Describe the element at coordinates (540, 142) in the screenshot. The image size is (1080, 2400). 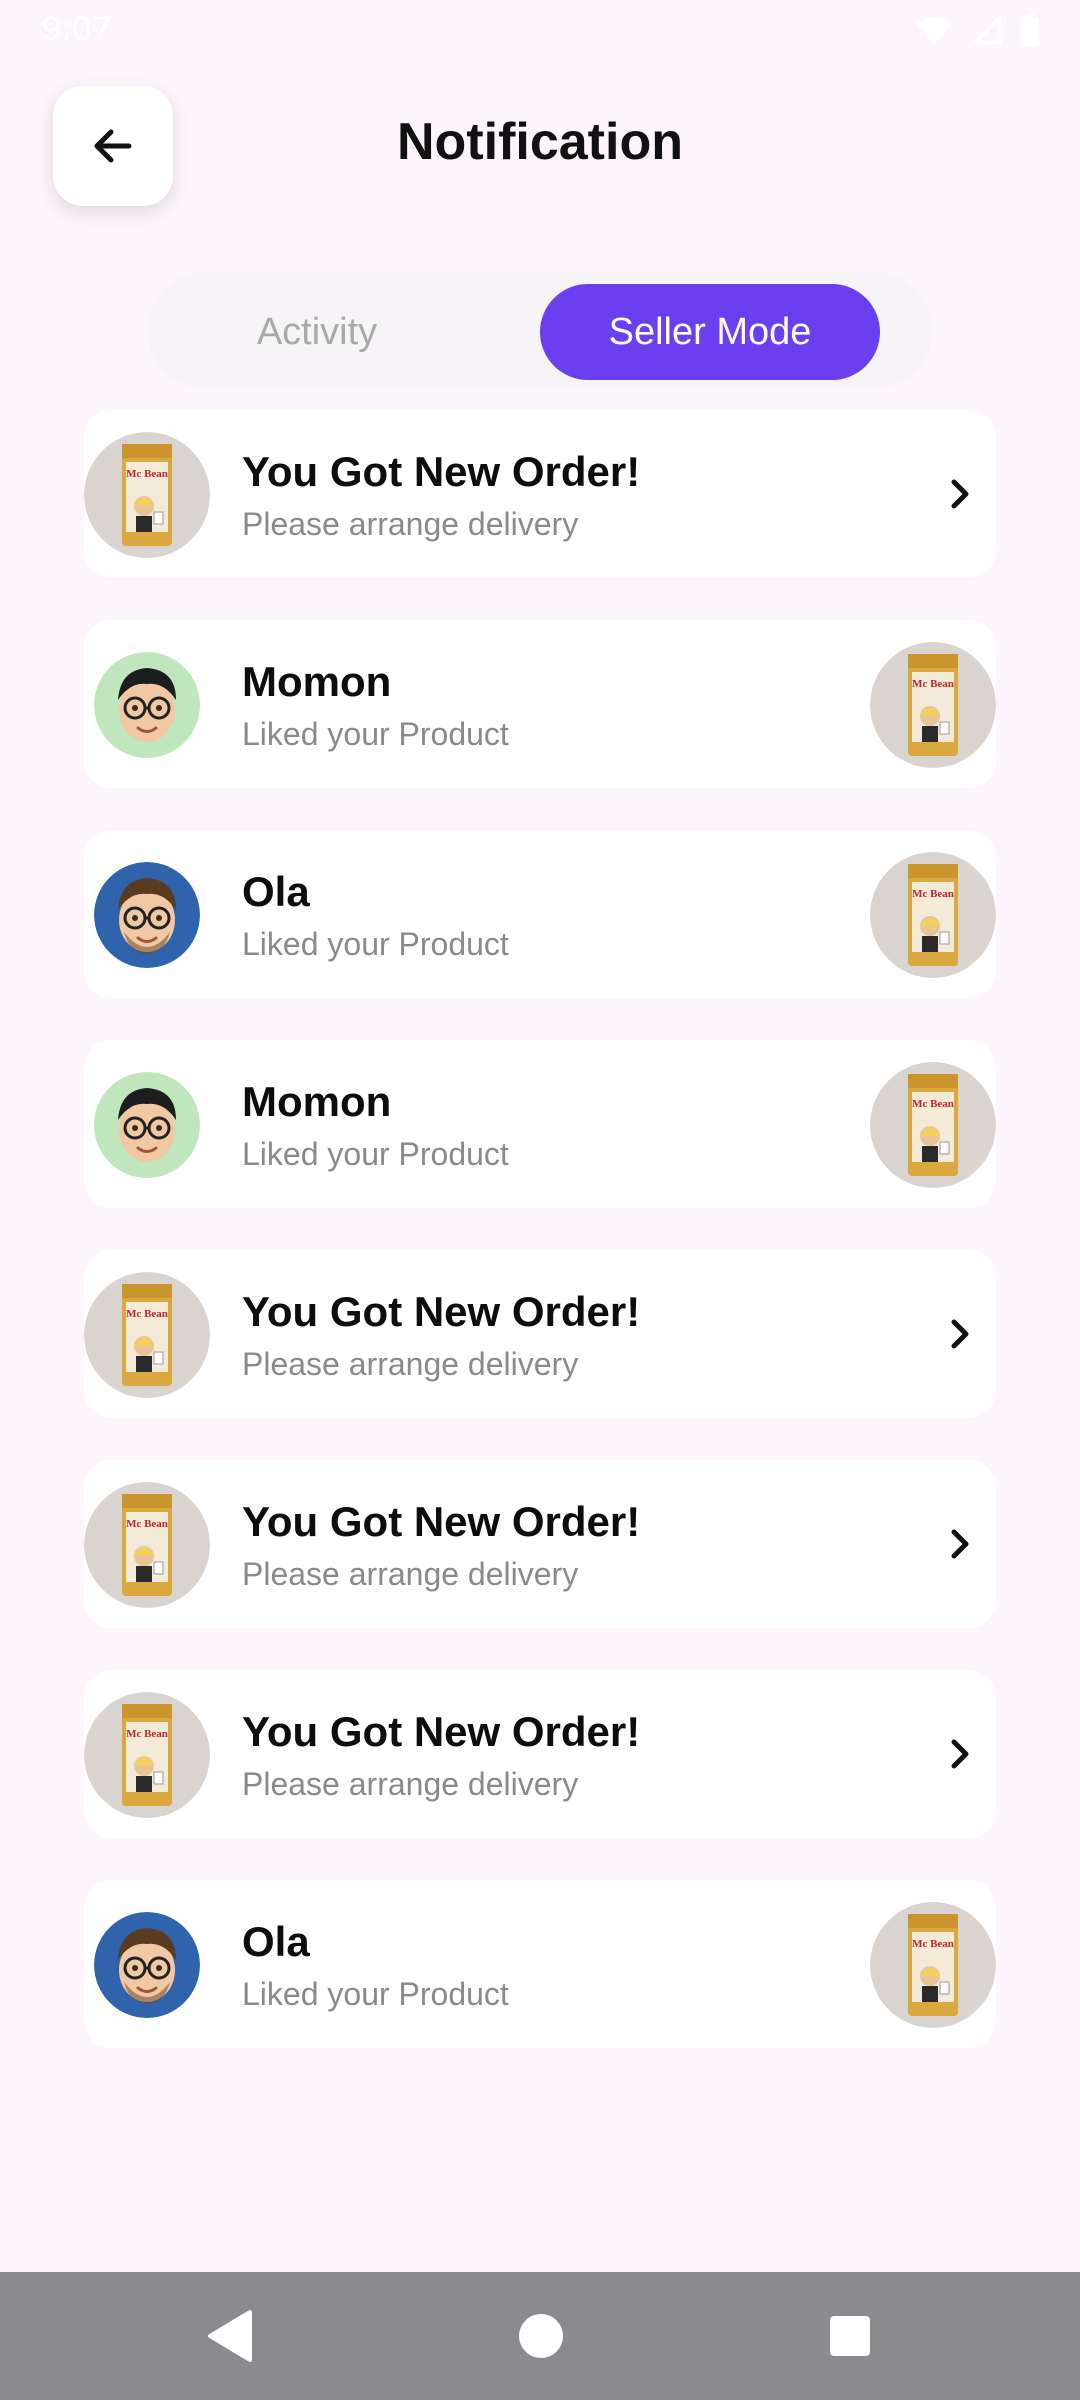
I see `page-title: Notification` at that location.